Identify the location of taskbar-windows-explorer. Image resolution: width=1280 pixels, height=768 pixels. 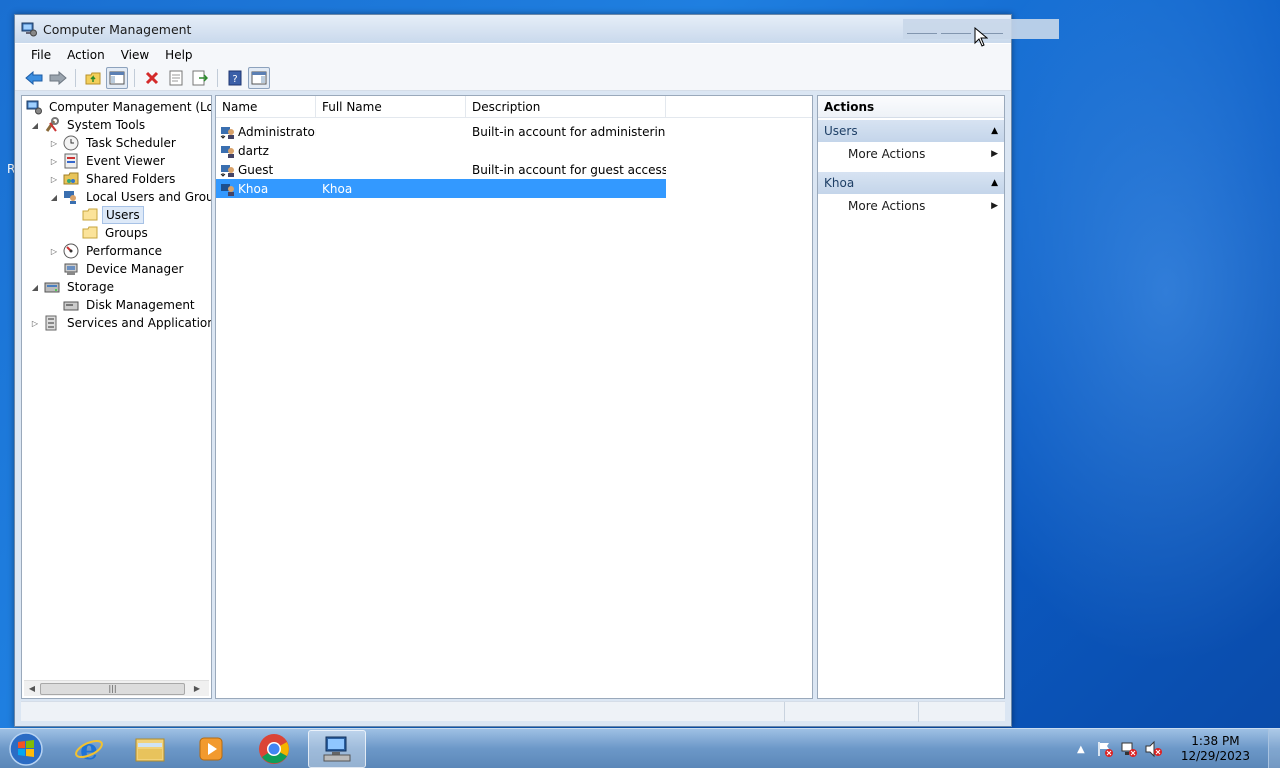
(150, 749).